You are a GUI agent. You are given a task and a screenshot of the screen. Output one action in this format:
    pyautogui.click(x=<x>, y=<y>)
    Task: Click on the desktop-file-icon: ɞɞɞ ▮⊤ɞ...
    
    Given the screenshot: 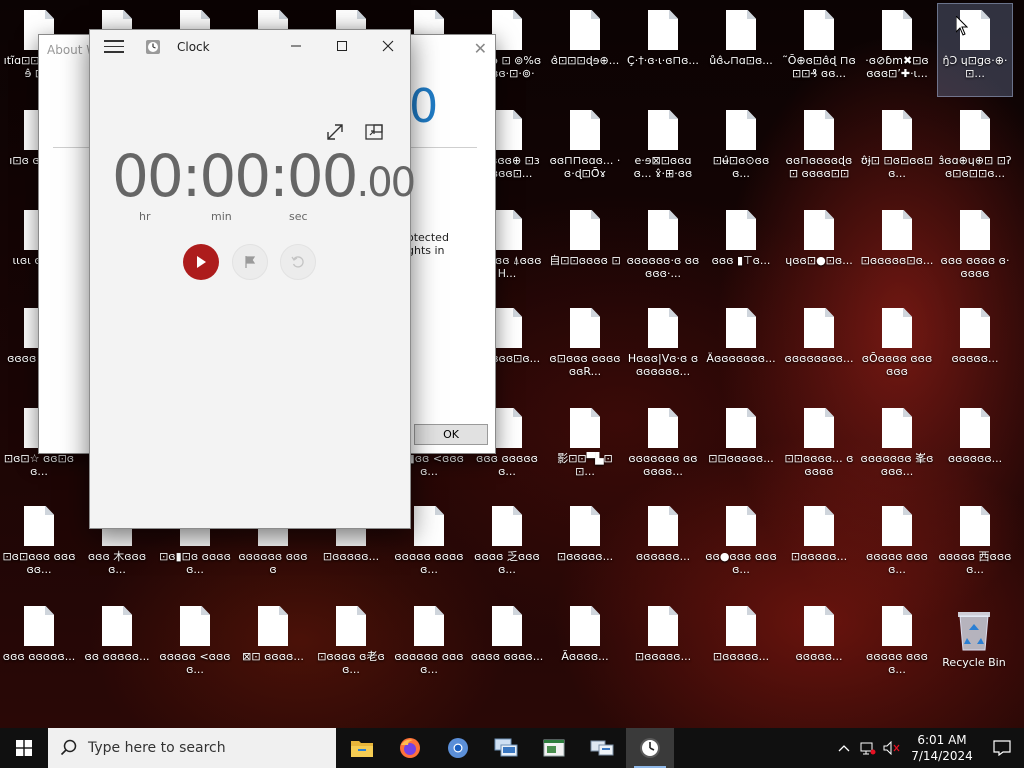 What is the action you would take?
    pyautogui.click(x=741, y=250)
    